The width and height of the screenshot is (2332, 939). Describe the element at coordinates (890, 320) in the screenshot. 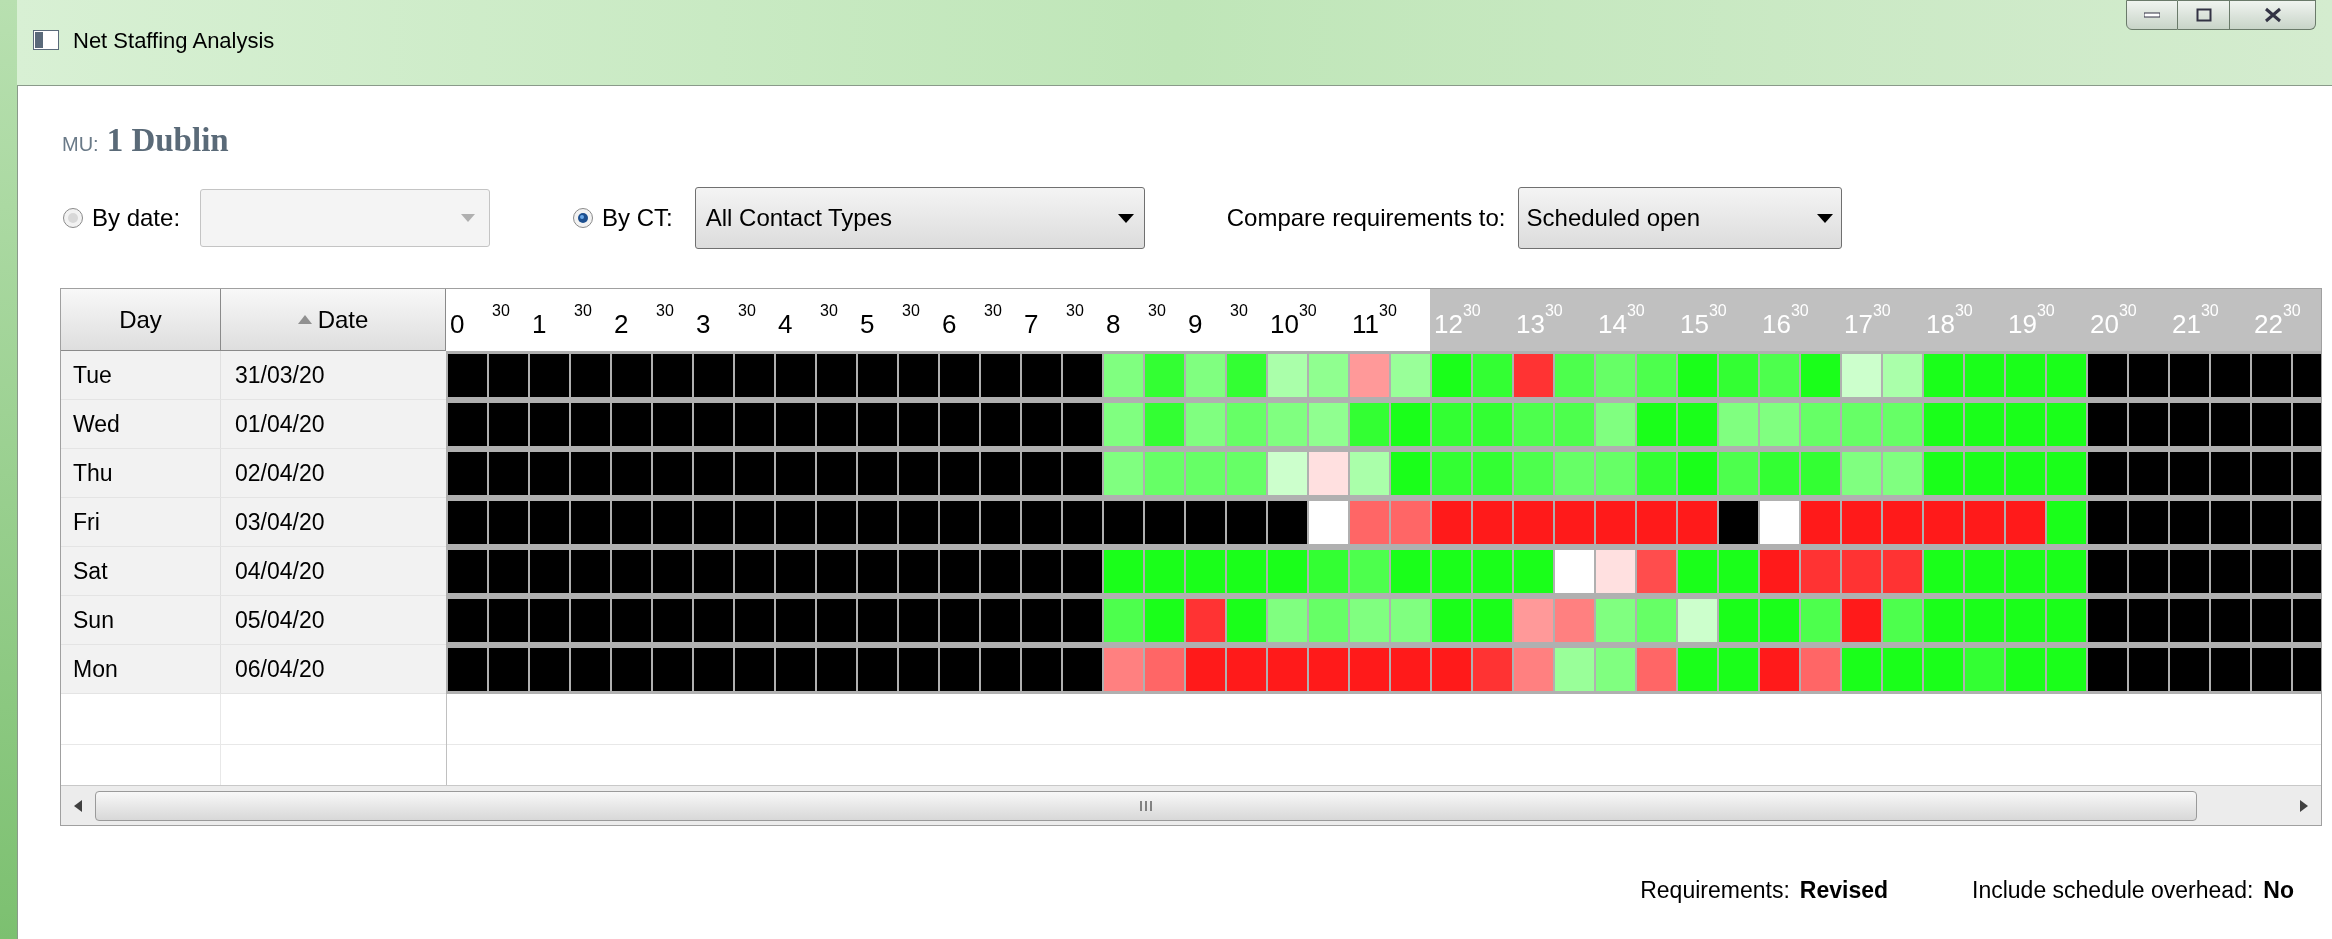

I see `time-label: 5 30` at that location.